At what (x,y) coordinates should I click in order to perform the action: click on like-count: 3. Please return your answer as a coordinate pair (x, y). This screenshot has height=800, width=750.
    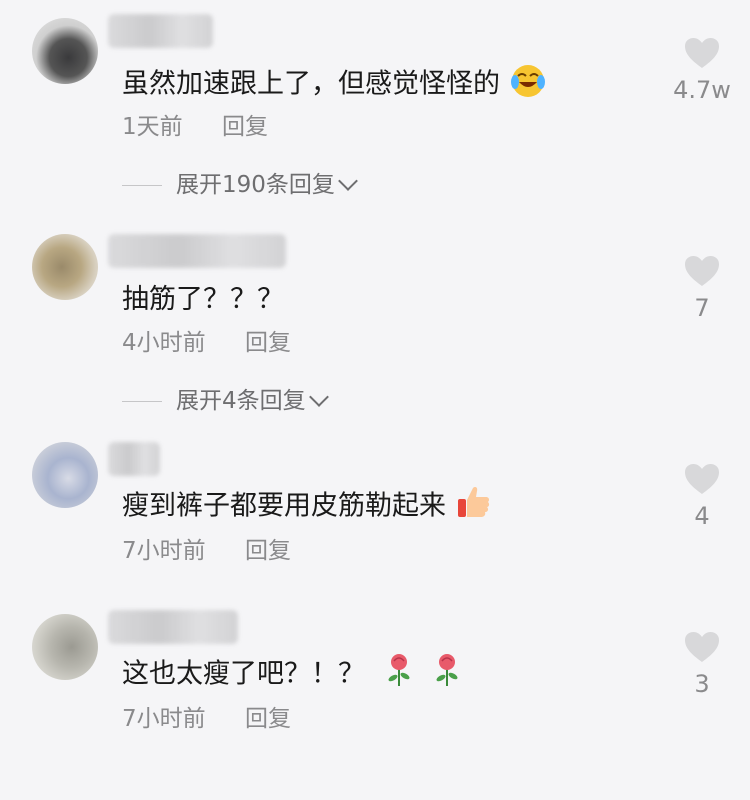
    Looking at the image, I should click on (702, 684).